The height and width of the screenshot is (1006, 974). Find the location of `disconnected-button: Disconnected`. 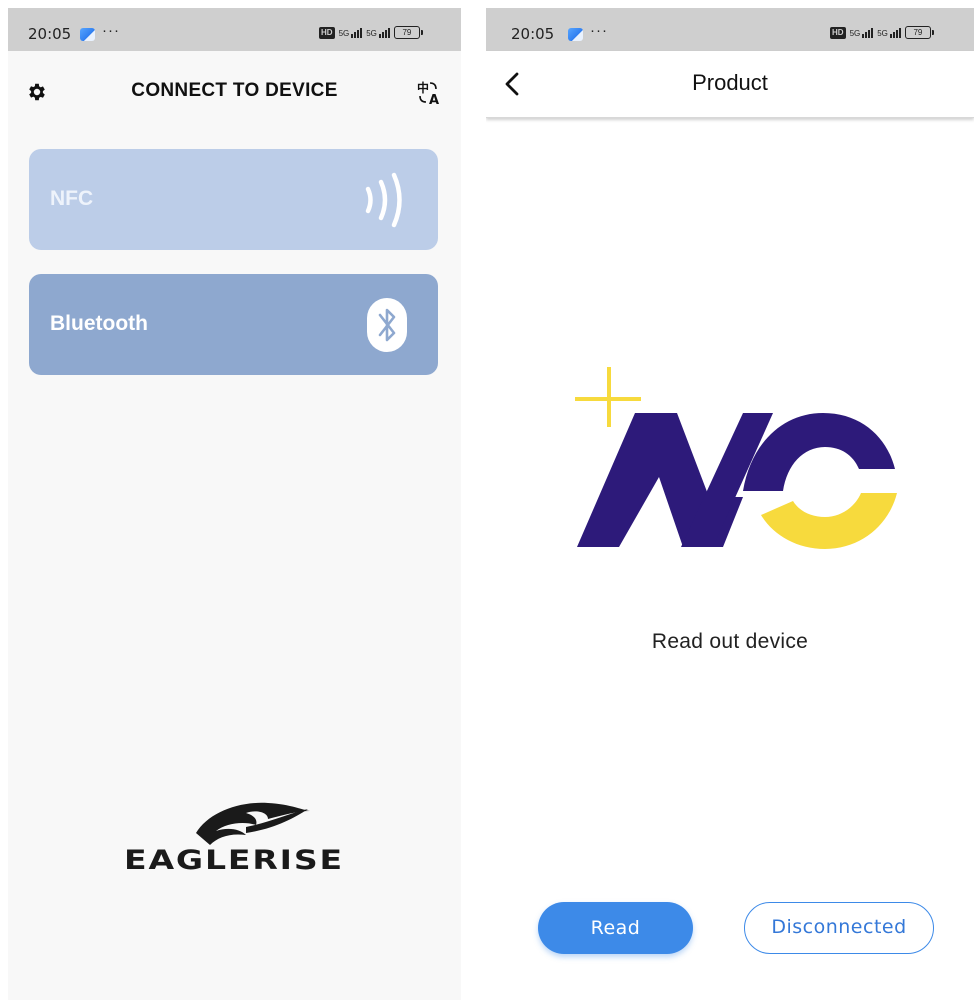

disconnected-button: Disconnected is located at coordinates (839, 928).